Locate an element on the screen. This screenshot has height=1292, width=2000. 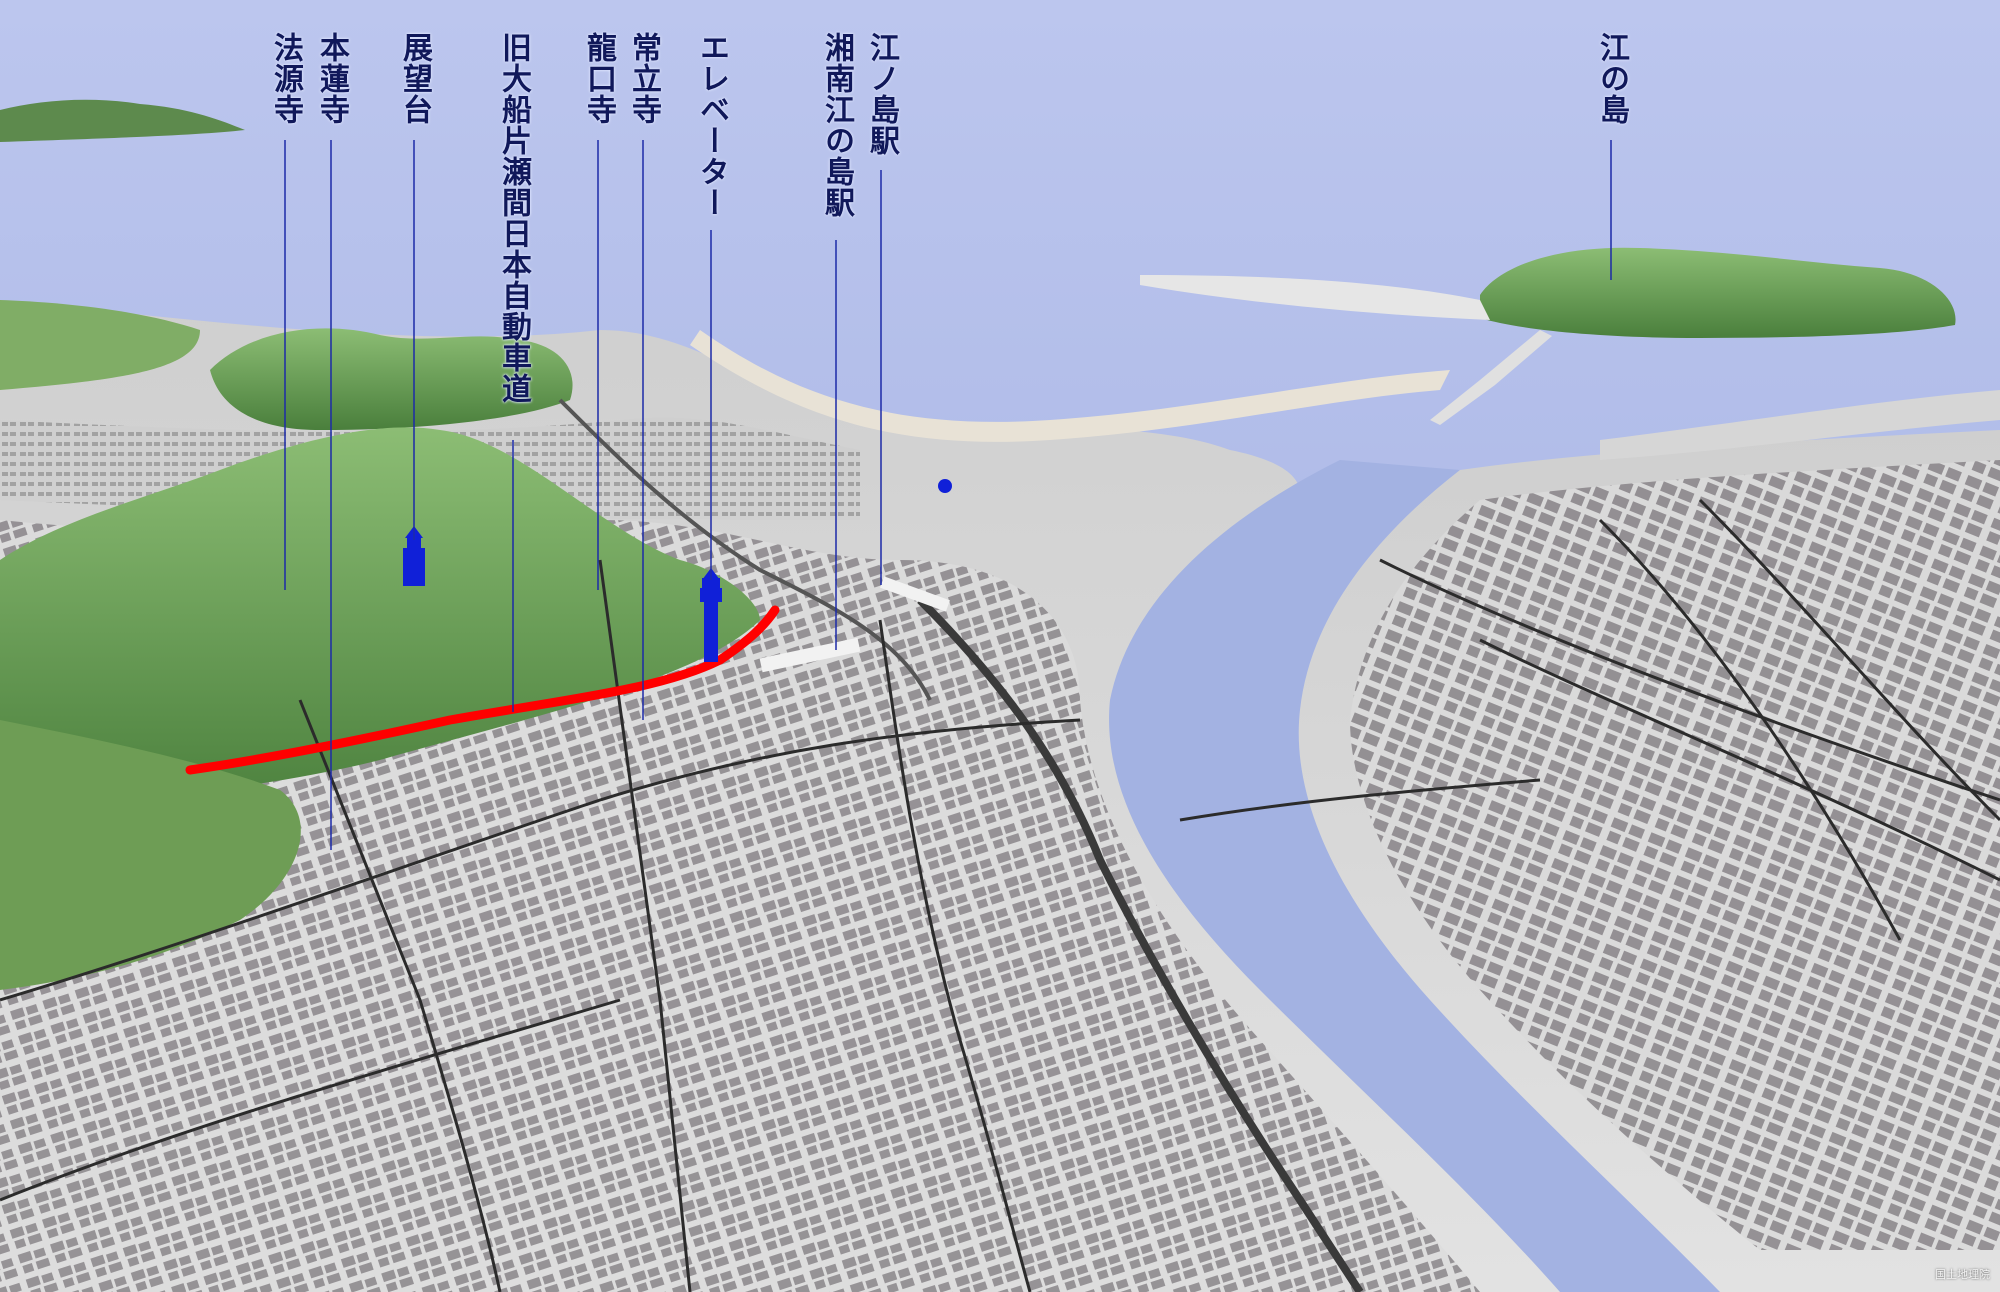
map-credit: 国土地理院 is located at coordinates (1962, 1274).